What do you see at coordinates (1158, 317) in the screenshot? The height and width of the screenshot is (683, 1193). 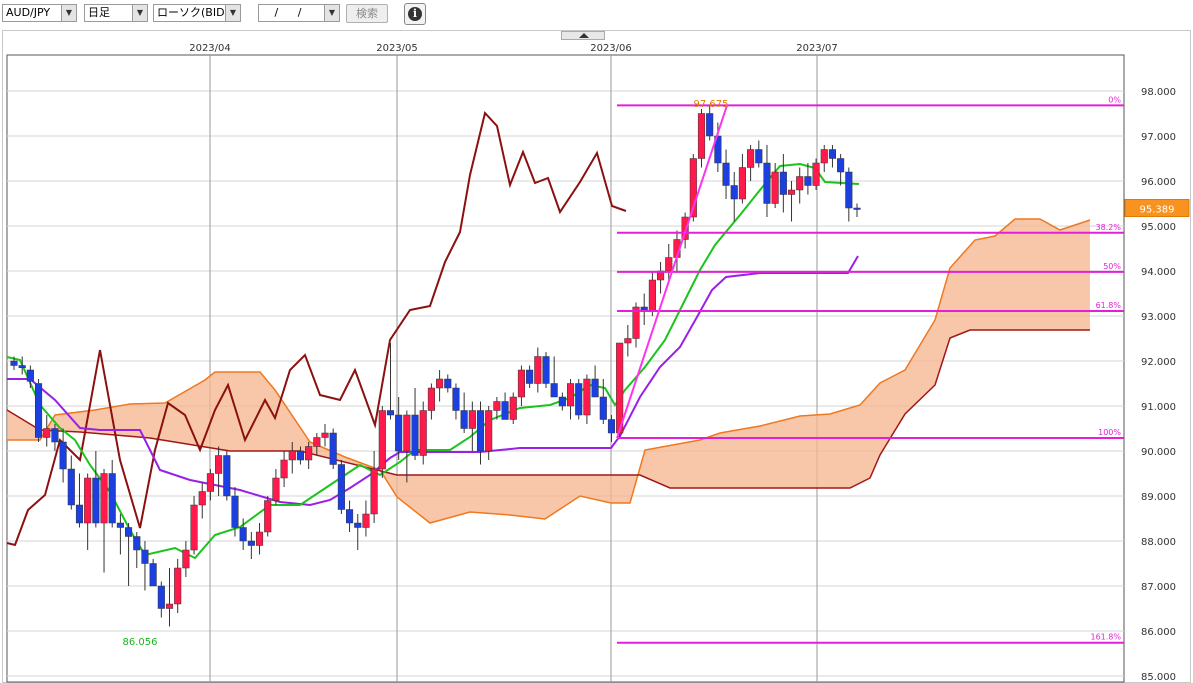 I see `y-tick-label: 93.000` at bounding box center [1158, 317].